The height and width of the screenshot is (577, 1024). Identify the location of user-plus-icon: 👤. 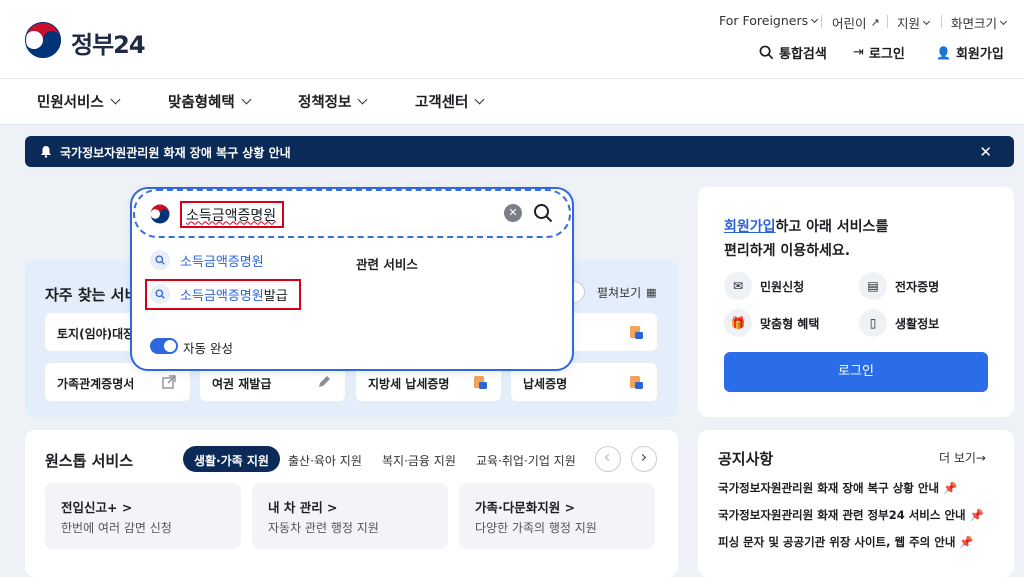
(943, 52).